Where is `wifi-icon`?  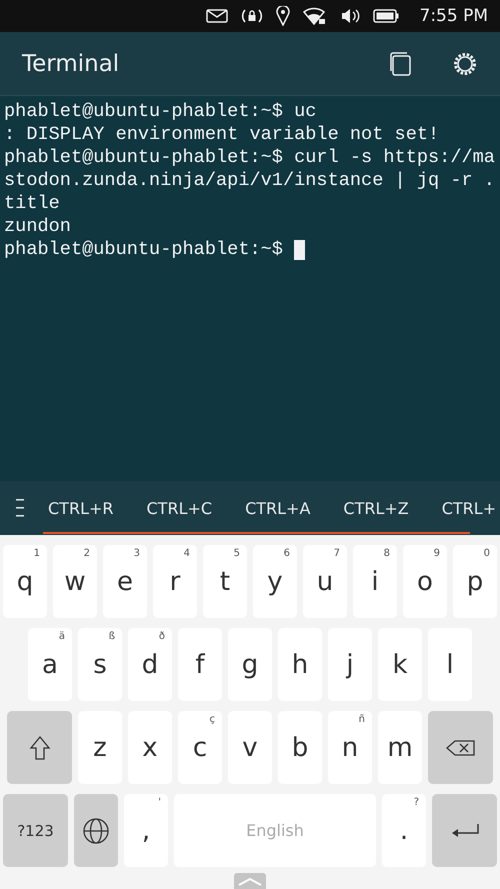
wifi-icon is located at coordinates (314, 16).